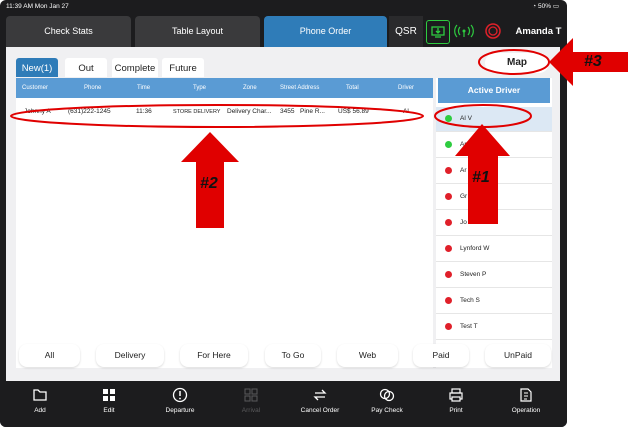 The width and height of the screenshot is (642, 435). What do you see at coordinates (109, 410) in the screenshot?
I see `edit-label: Edit` at bounding box center [109, 410].